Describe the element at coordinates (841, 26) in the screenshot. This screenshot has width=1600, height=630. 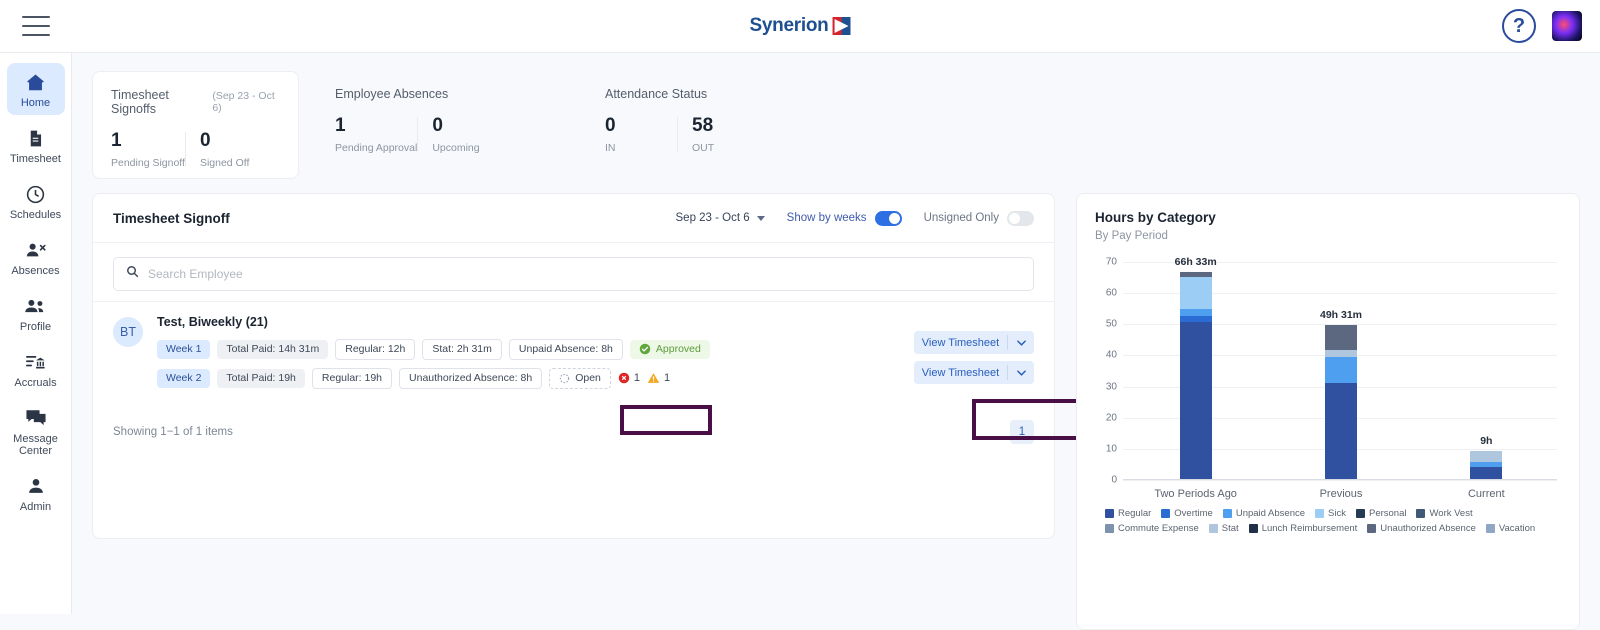
I see `brand-mark-icon` at that location.